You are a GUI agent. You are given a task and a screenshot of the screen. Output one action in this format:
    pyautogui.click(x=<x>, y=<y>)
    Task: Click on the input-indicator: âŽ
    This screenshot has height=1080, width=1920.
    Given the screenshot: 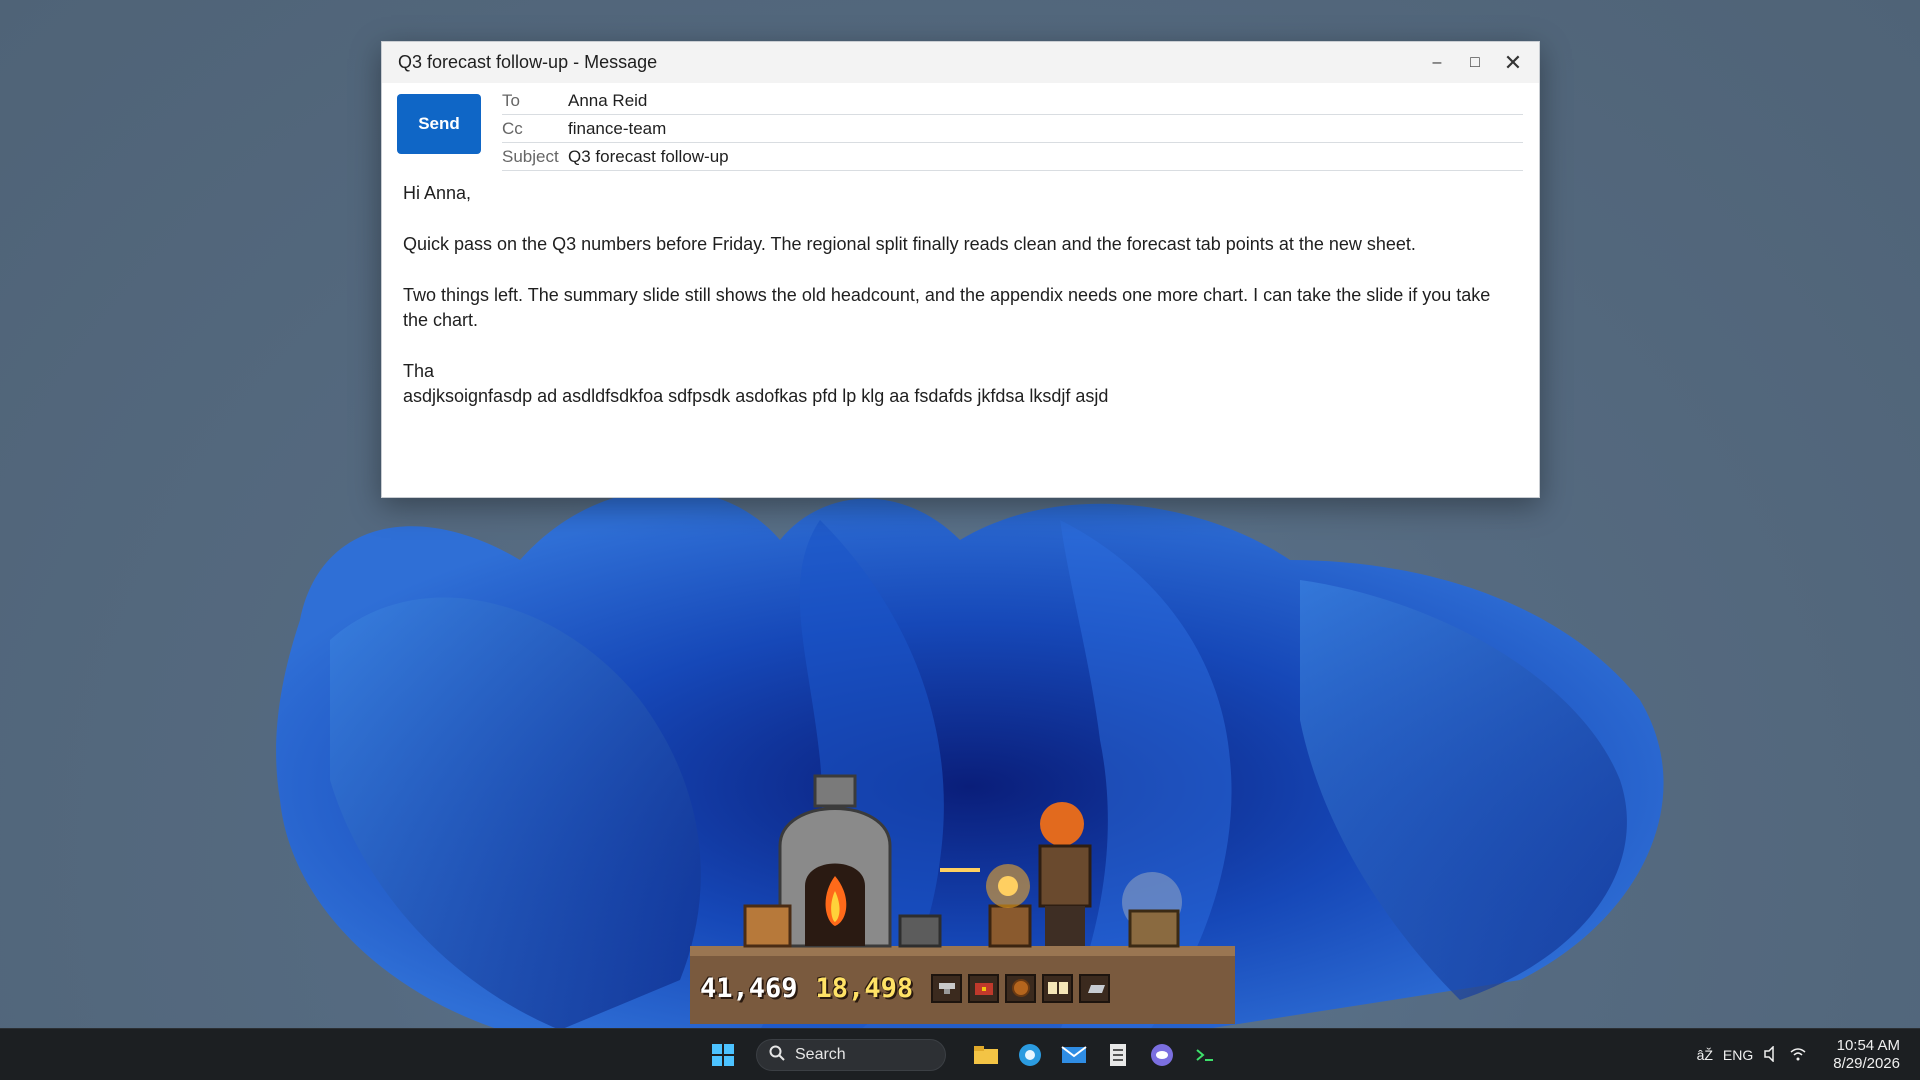 What is the action you would take?
    pyautogui.click(x=1705, y=1055)
    